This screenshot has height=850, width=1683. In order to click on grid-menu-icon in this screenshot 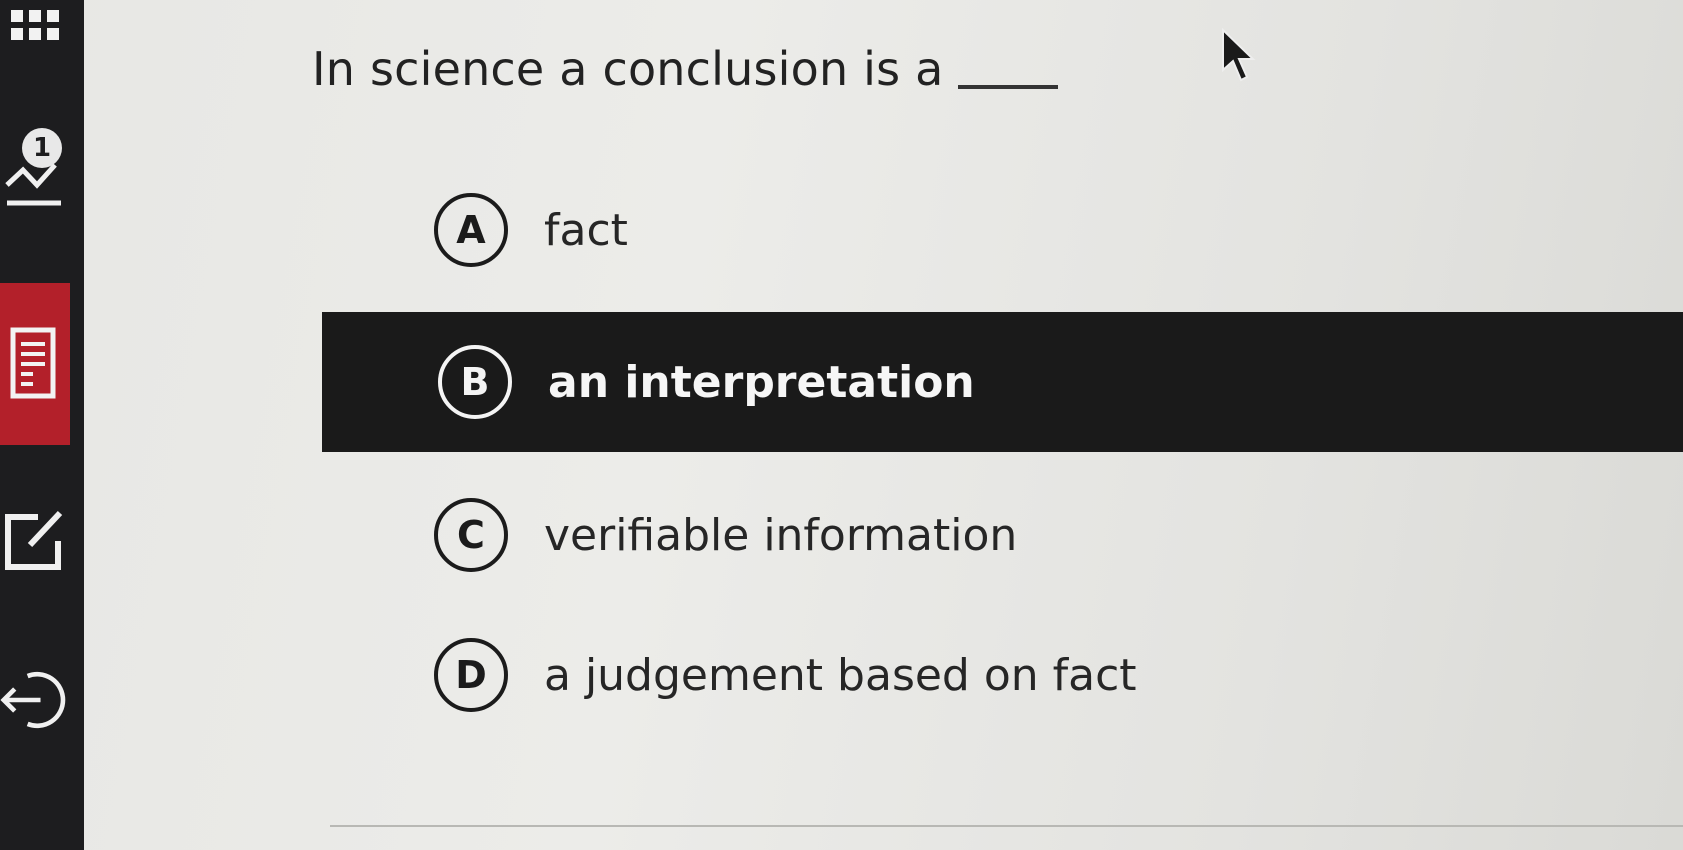, I will do `click(35, 25)`.